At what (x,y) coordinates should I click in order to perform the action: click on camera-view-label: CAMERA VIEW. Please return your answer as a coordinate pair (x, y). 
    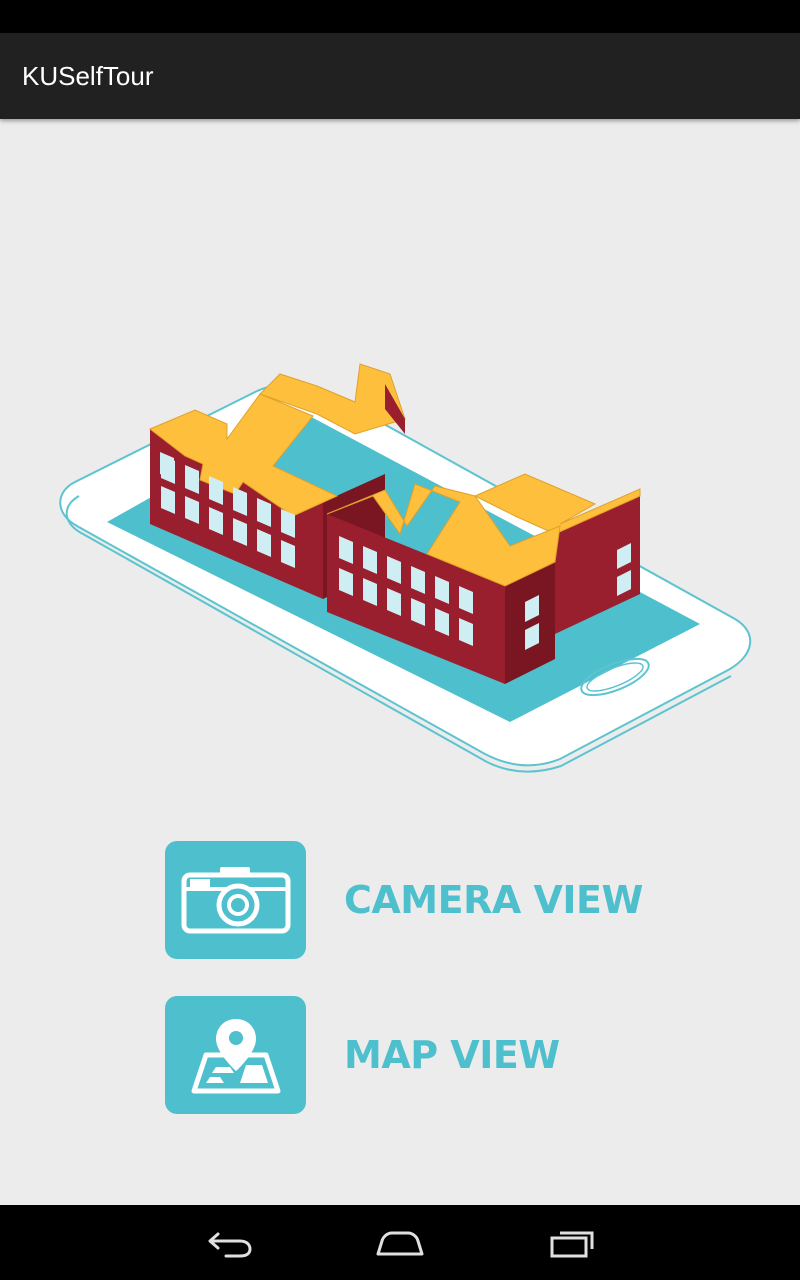
    Looking at the image, I should click on (493, 900).